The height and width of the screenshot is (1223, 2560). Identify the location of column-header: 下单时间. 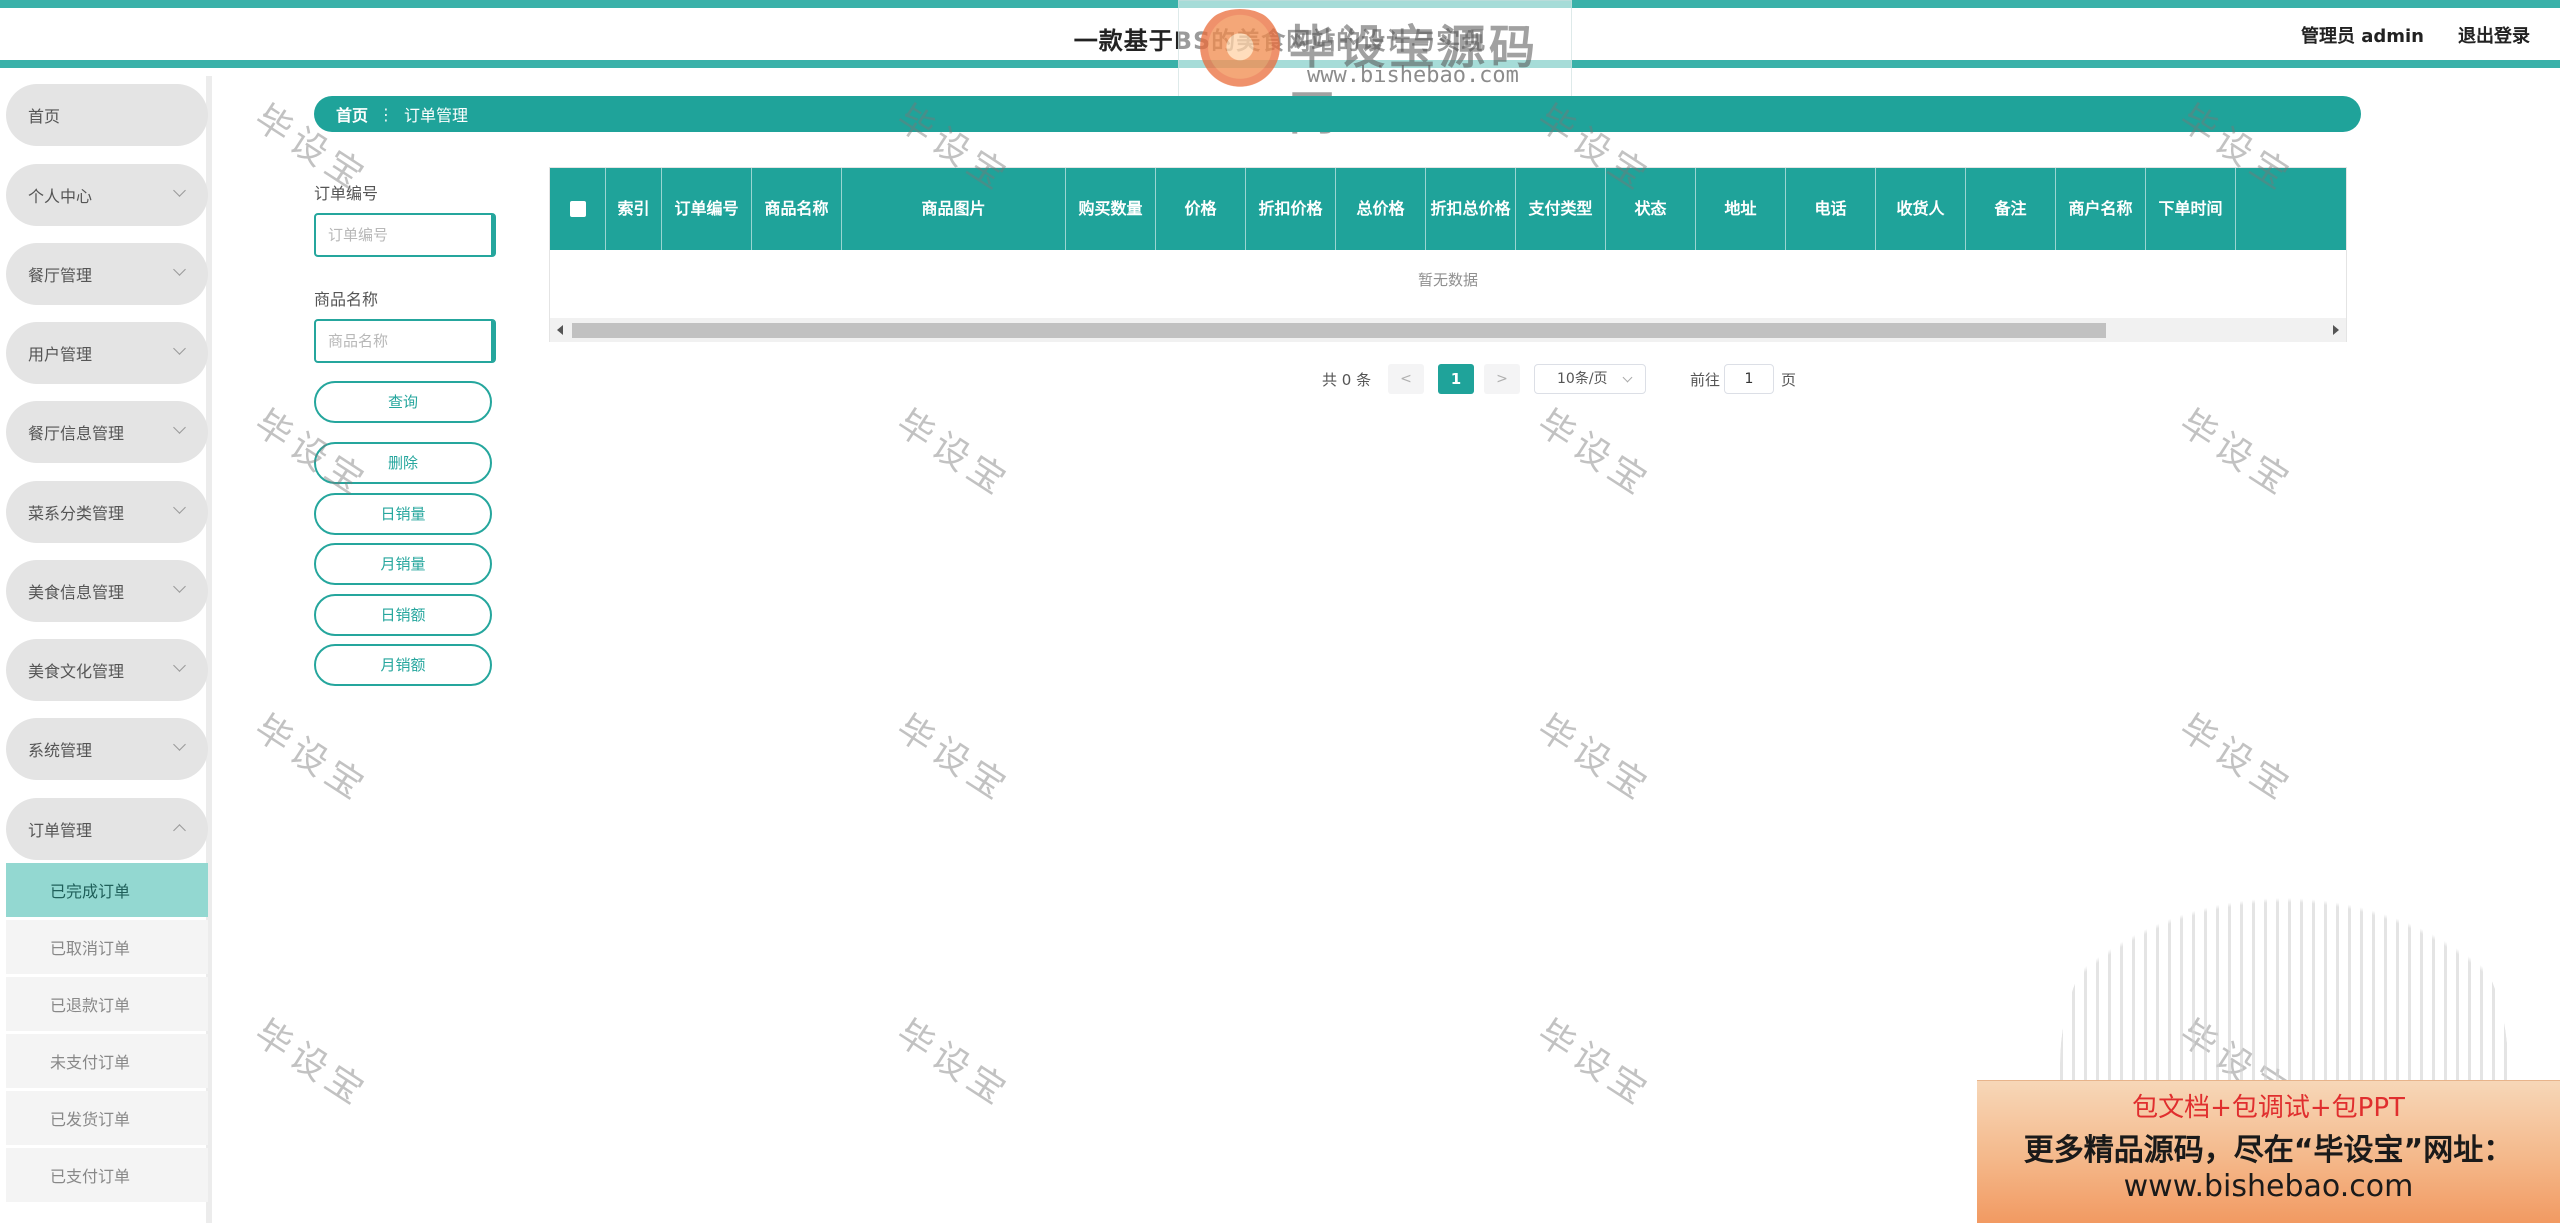
(2191, 209).